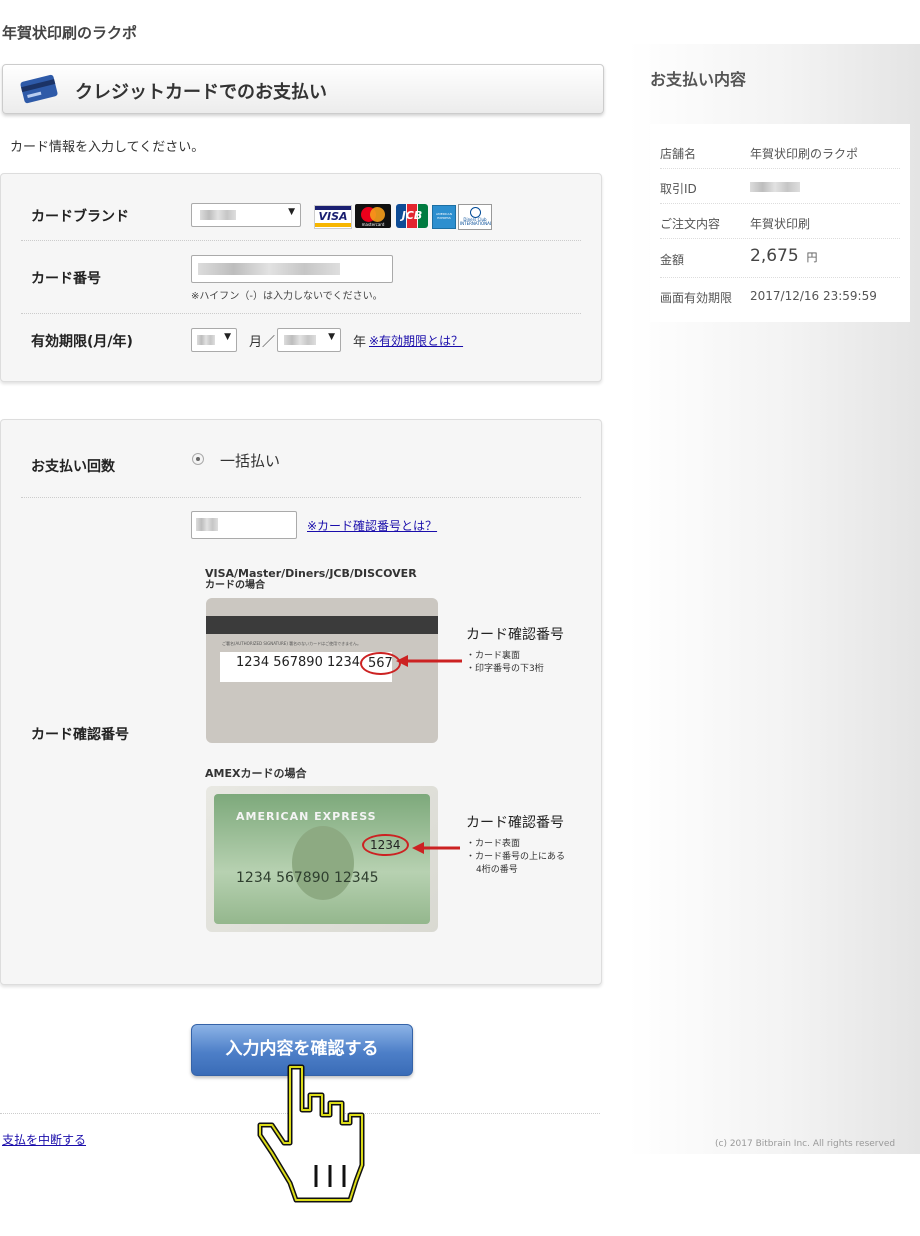 The width and height of the screenshot is (920, 1236). What do you see at coordinates (262, 342) in the screenshot?
I see `month-unit-label: 月／` at bounding box center [262, 342].